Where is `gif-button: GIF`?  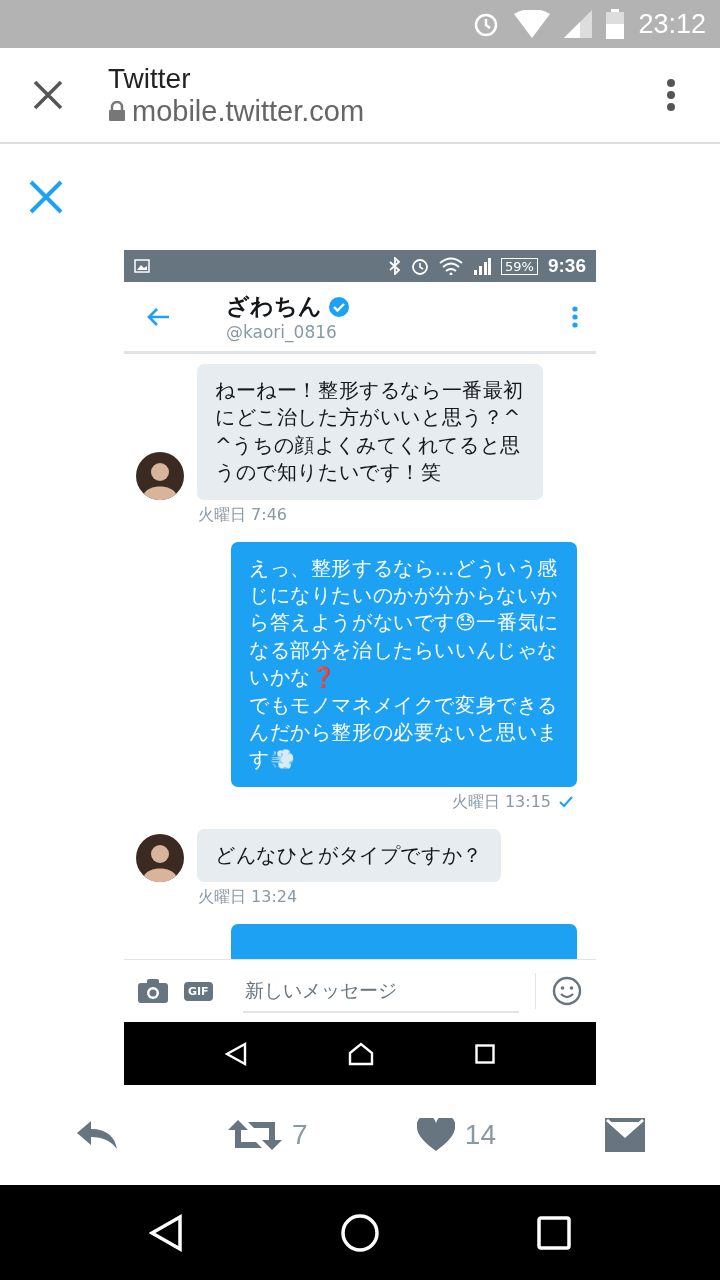
gif-button: GIF is located at coordinates (198, 991).